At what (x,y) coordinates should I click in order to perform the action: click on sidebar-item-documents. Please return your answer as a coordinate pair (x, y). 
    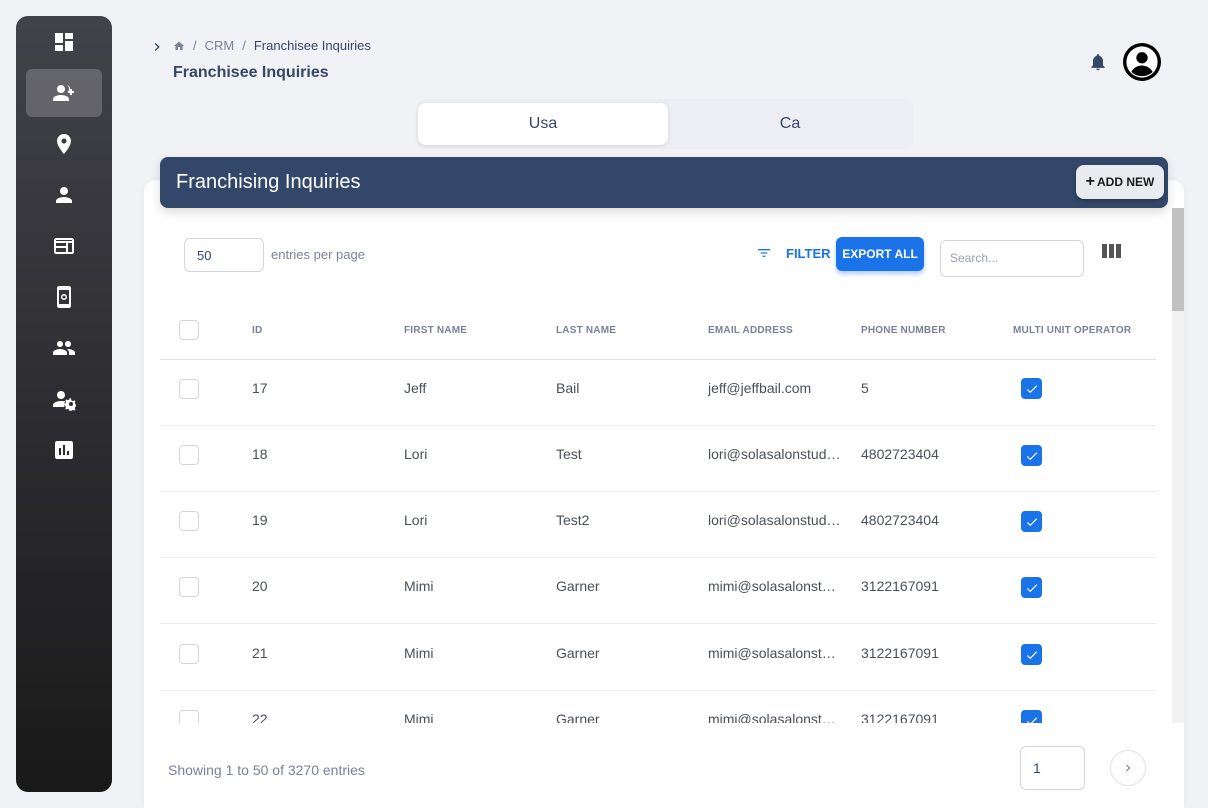
    Looking at the image, I should click on (64, 297).